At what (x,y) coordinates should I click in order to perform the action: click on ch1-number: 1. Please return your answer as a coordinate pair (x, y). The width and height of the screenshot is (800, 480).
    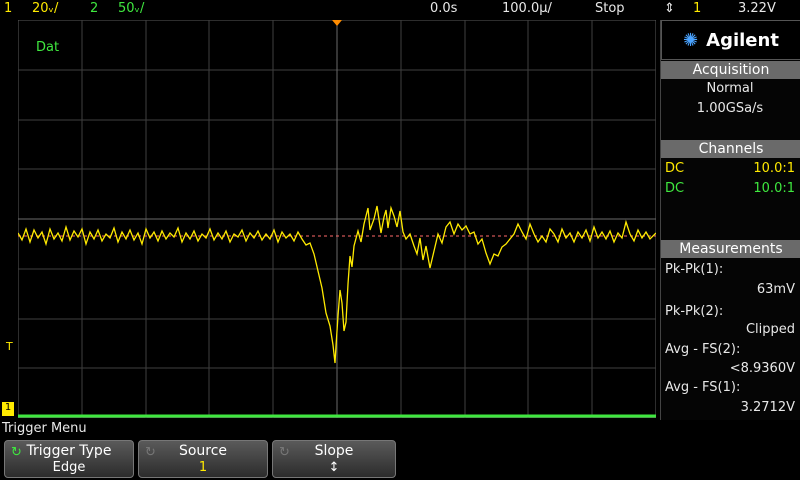
    Looking at the image, I should click on (8, 8).